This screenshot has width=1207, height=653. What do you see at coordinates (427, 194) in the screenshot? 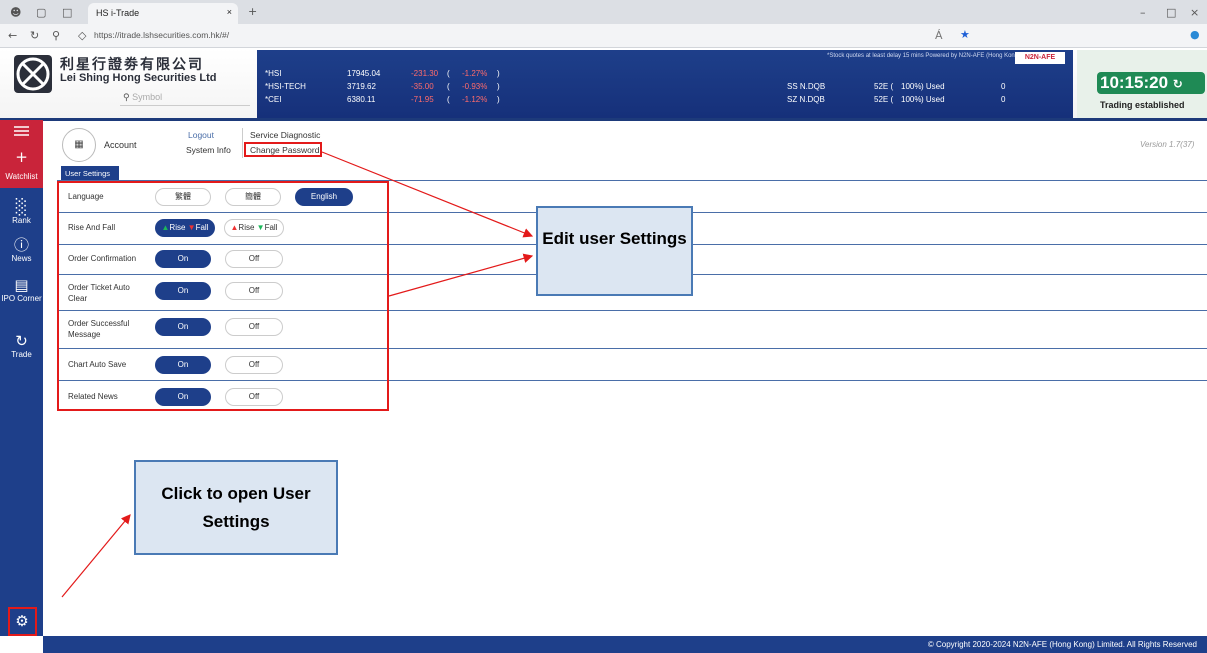
I see `arrow-to-change-password` at bounding box center [427, 194].